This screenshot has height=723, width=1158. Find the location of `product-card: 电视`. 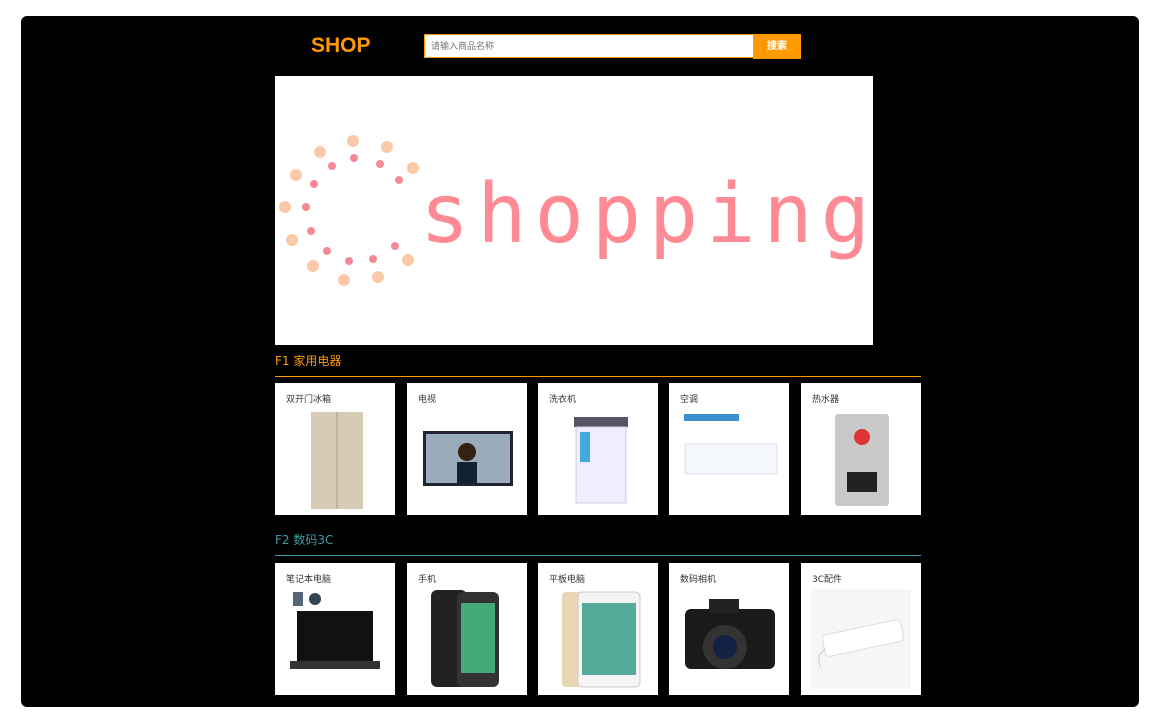

product-card: 电视 is located at coordinates (467, 449).